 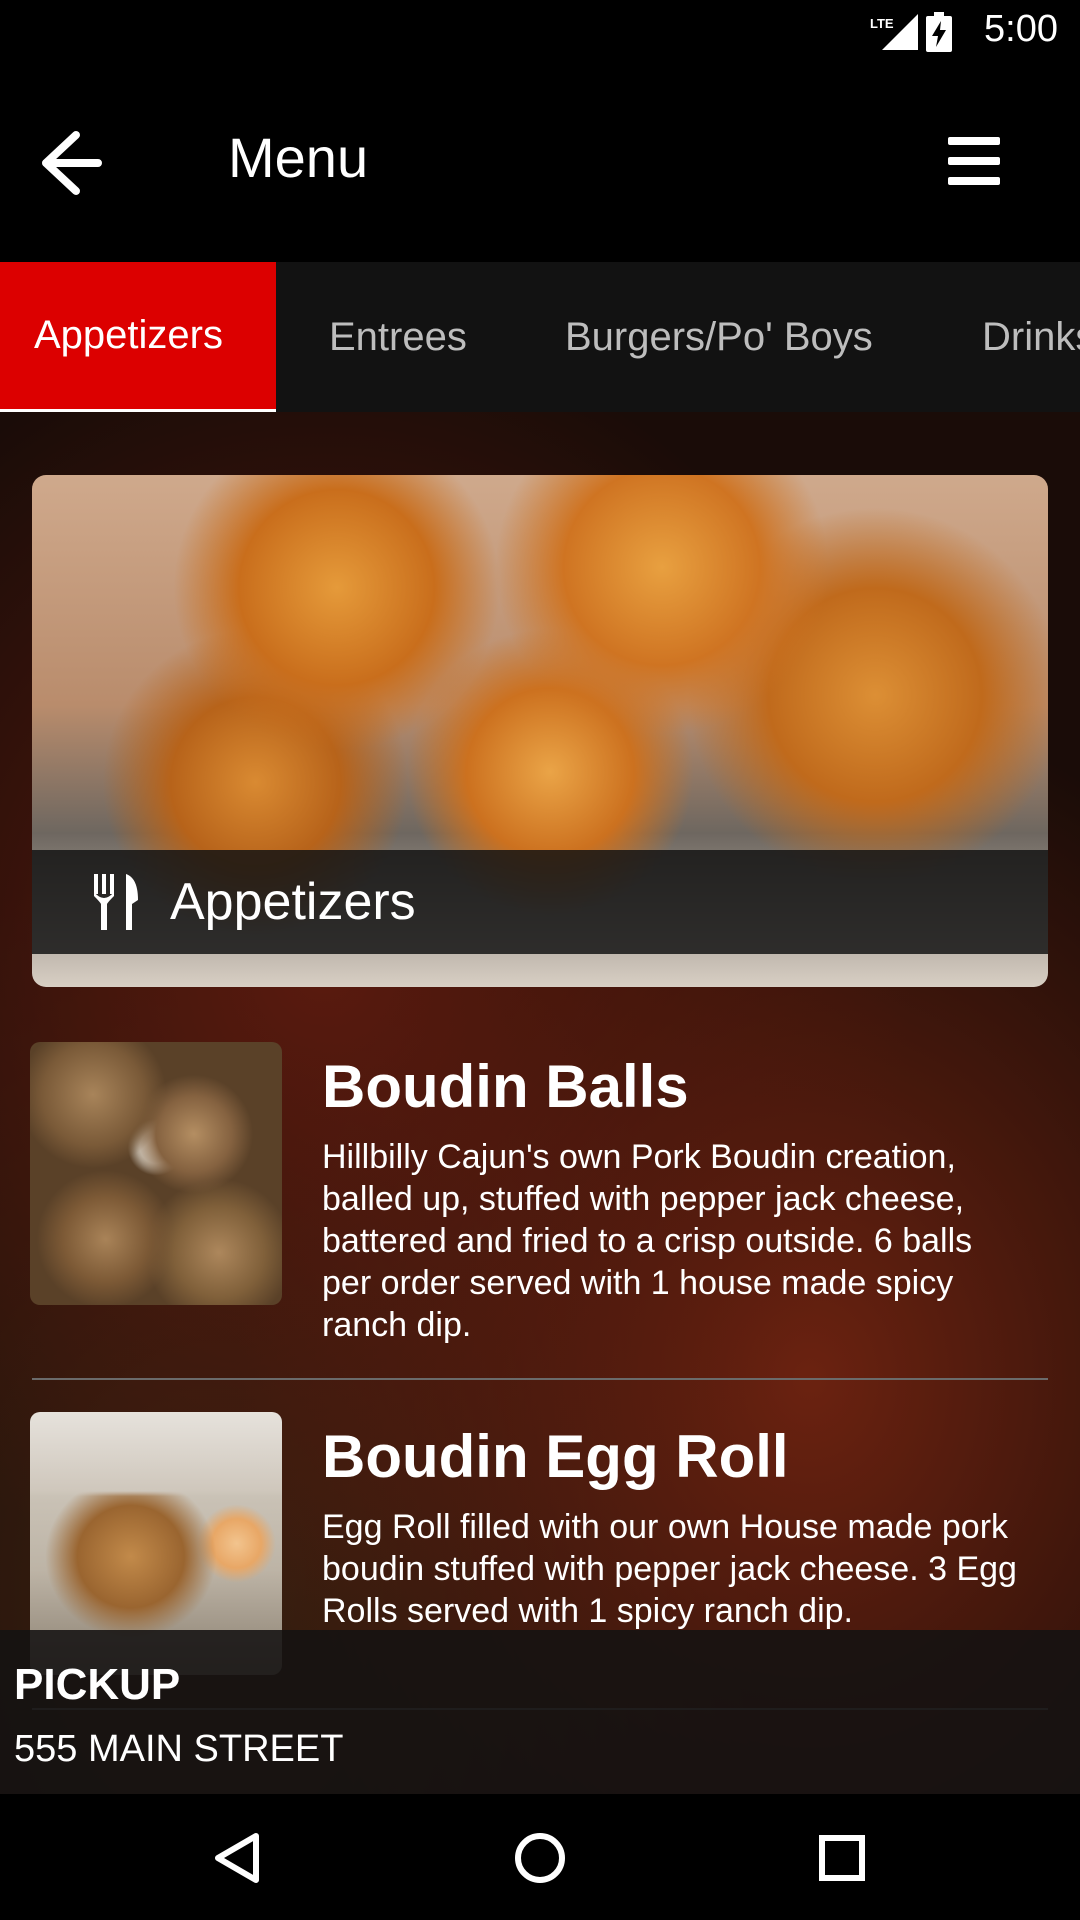 What do you see at coordinates (76, 163) in the screenshot?
I see `back-arrow-icon` at bounding box center [76, 163].